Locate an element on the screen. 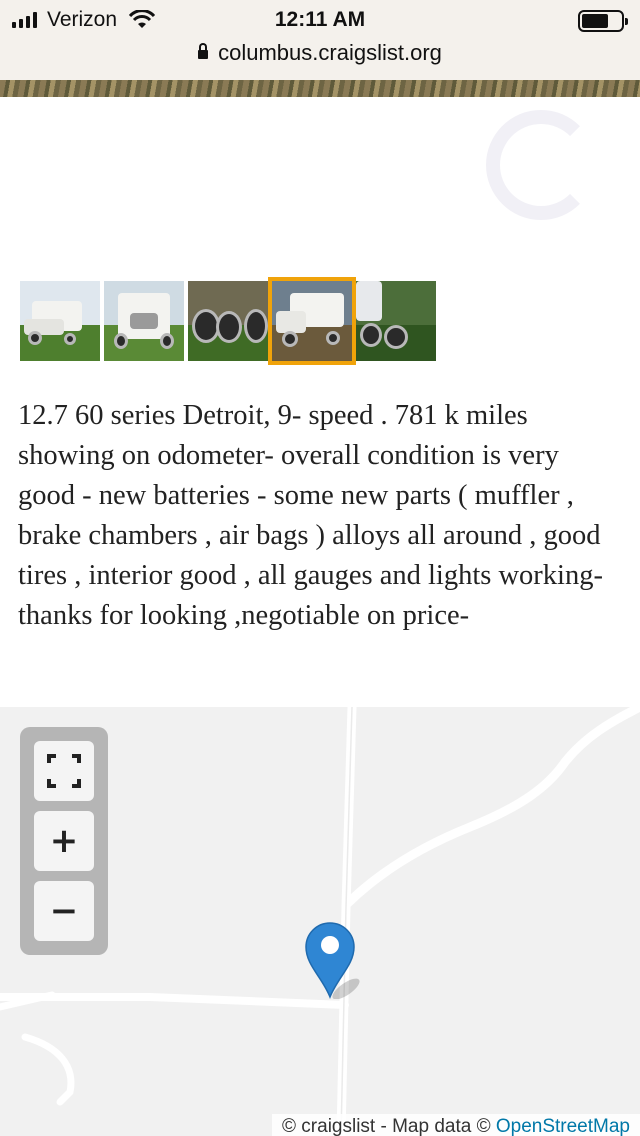 The height and width of the screenshot is (1136, 640). map-zoom-out-button: − is located at coordinates (64, 911).